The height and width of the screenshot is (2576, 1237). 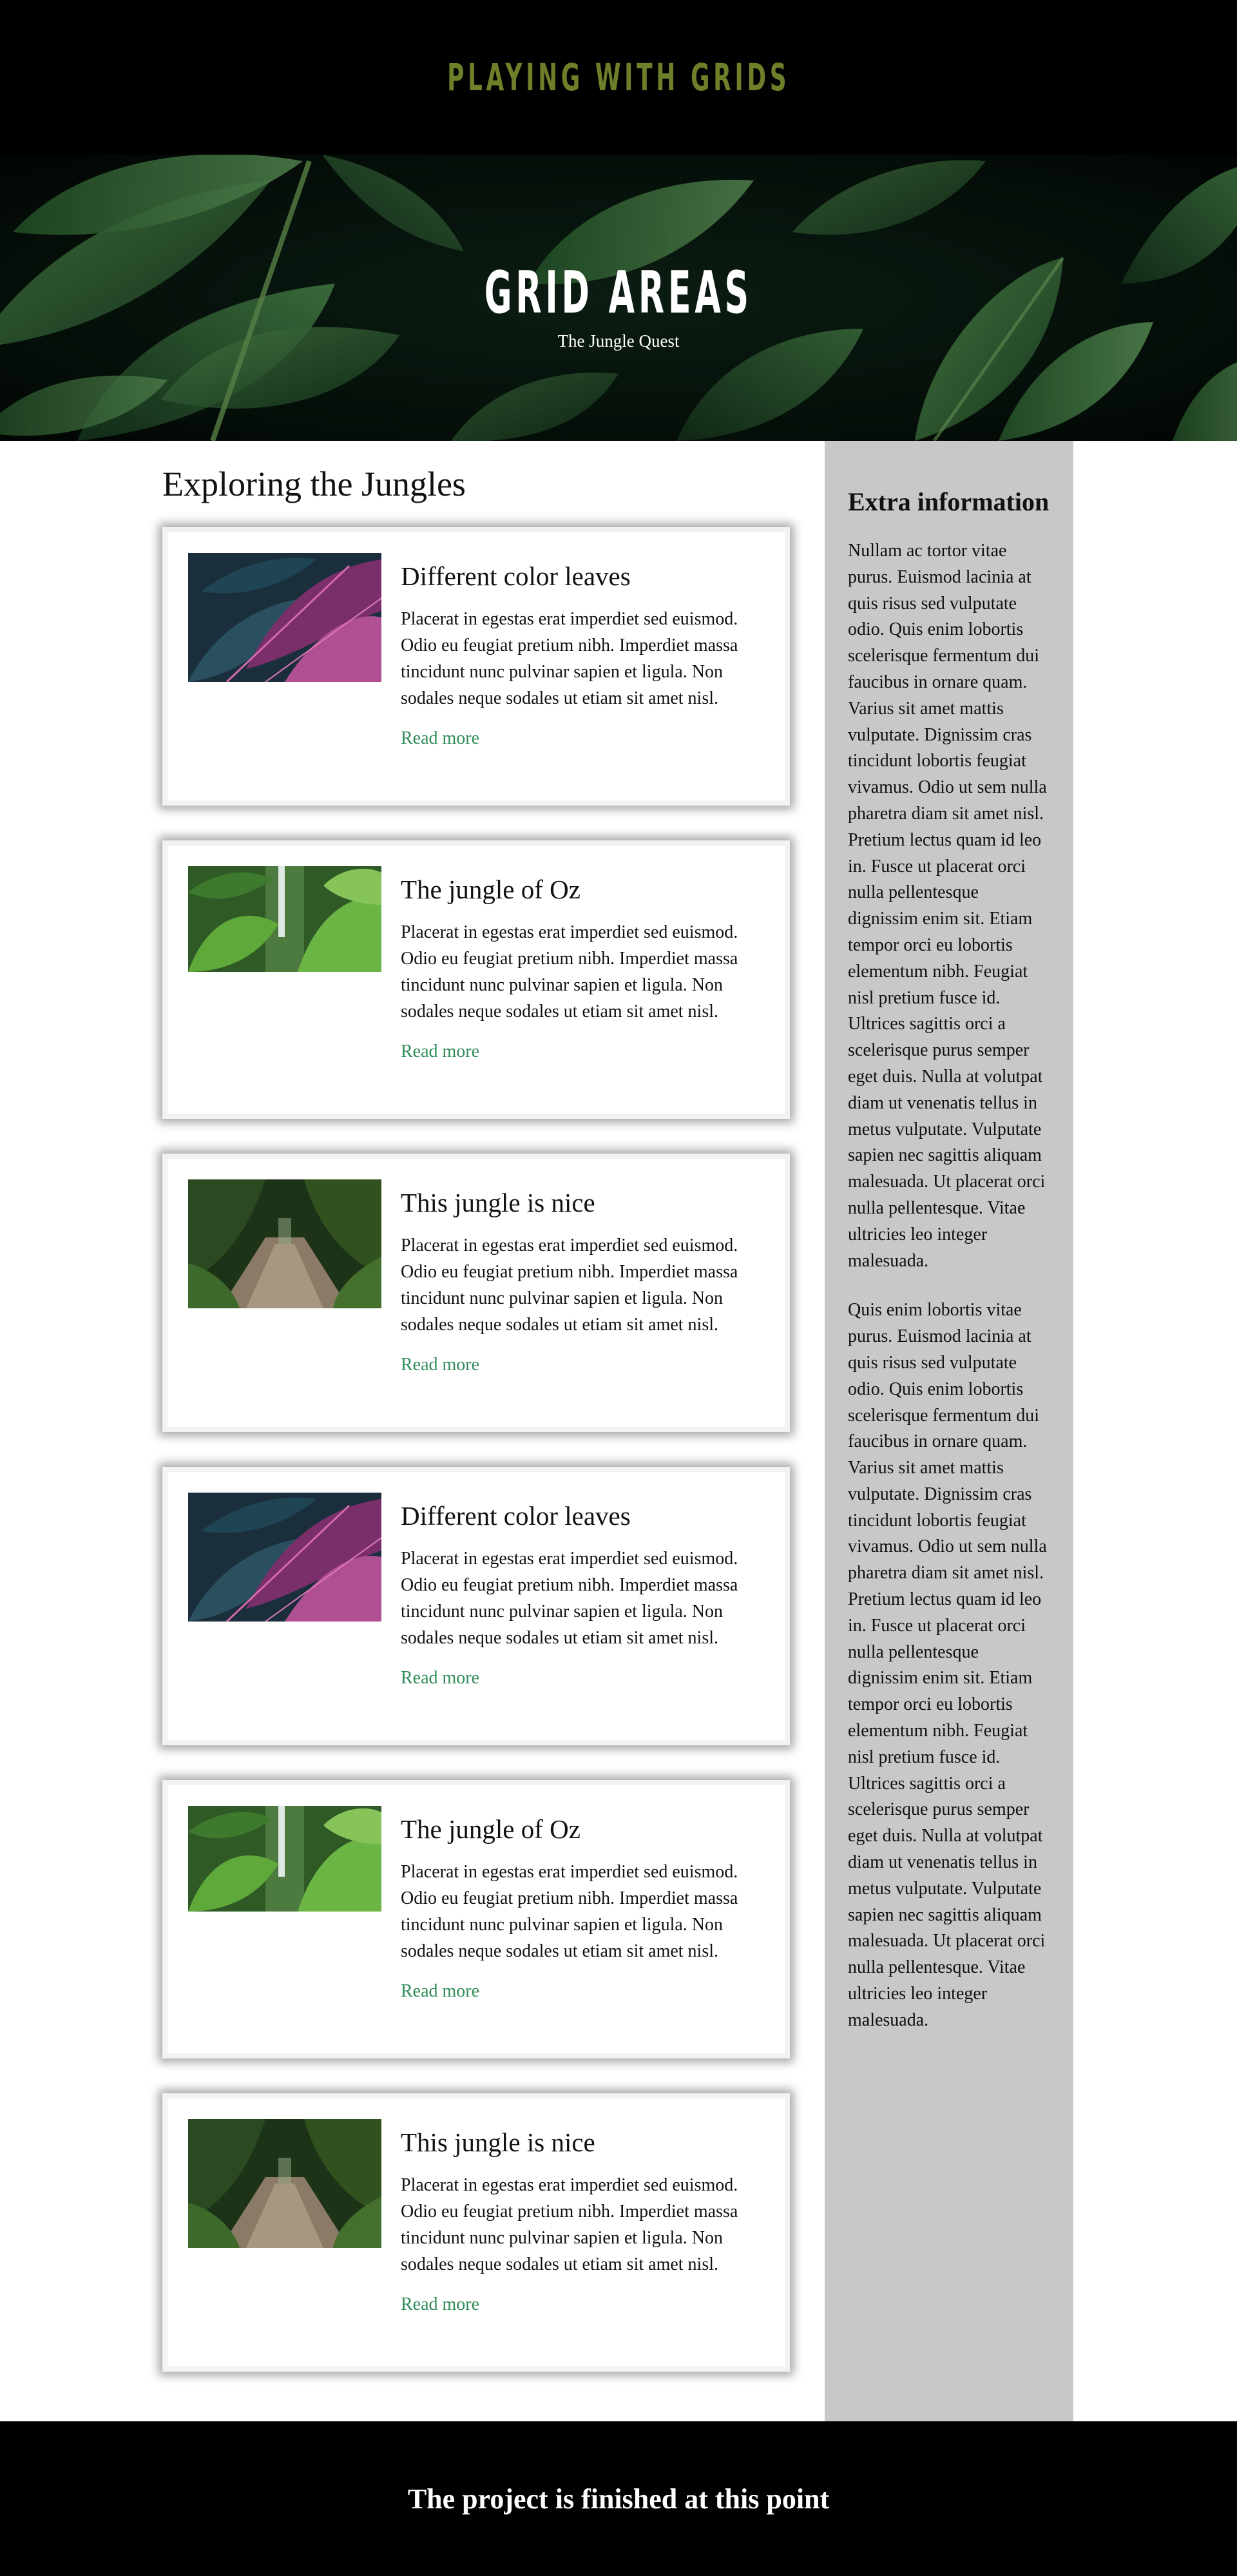 I want to click on site-footer: The project is finished at this point, so click(x=618, y=2498).